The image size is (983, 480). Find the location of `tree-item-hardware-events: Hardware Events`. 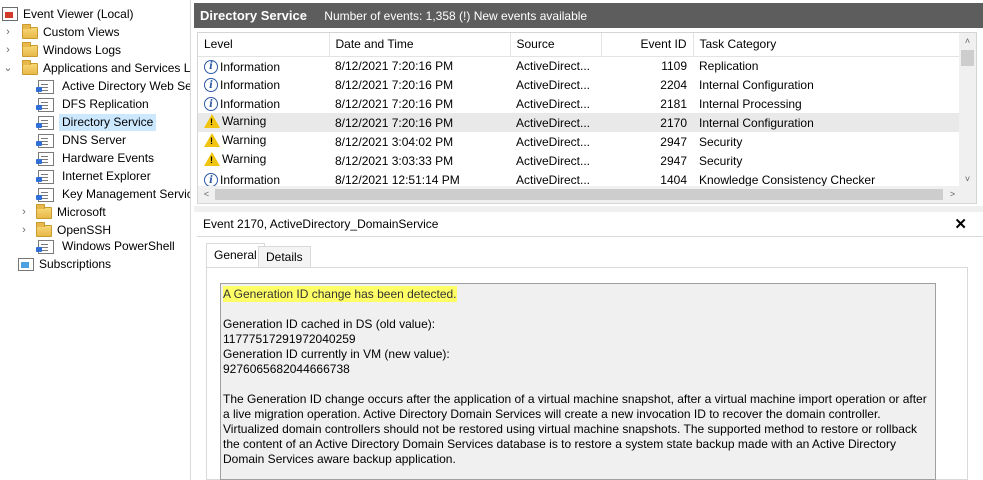

tree-item-hardware-events: Hardware Events is located at coordinates (96, 158).